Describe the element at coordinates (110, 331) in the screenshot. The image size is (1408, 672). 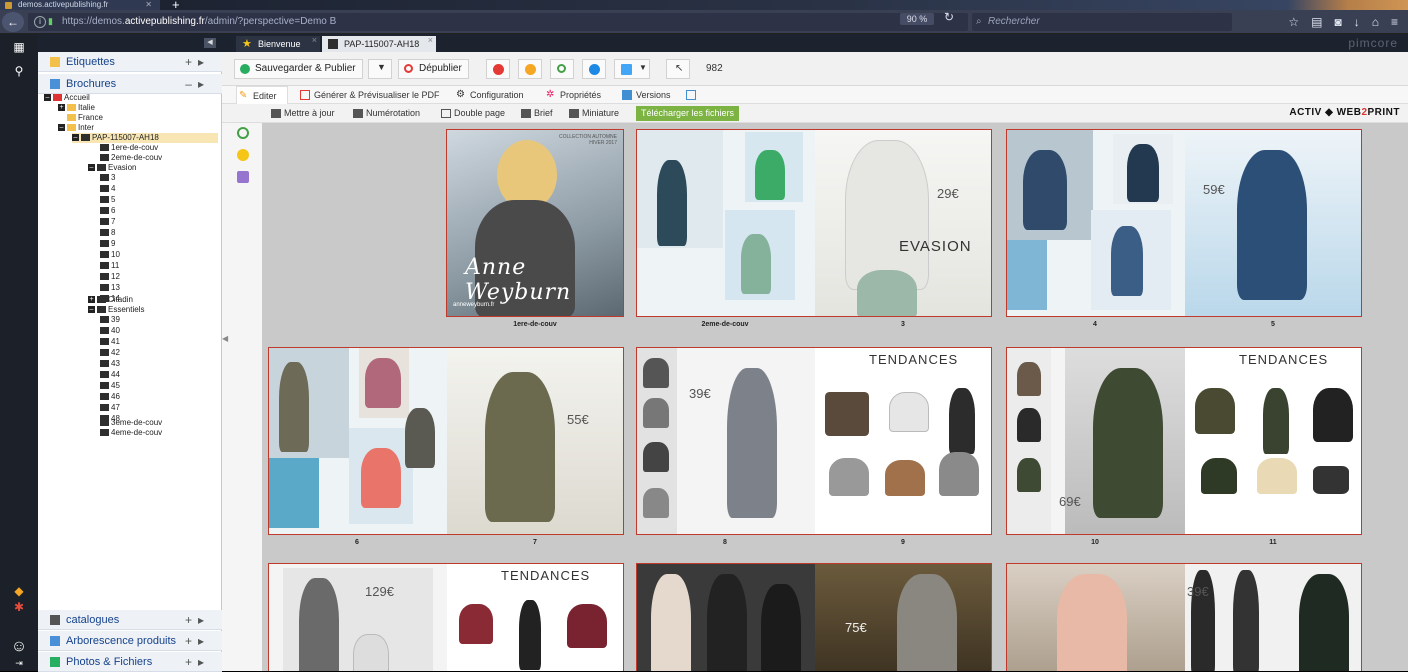
I see `tree-node-page: 40` at that location.